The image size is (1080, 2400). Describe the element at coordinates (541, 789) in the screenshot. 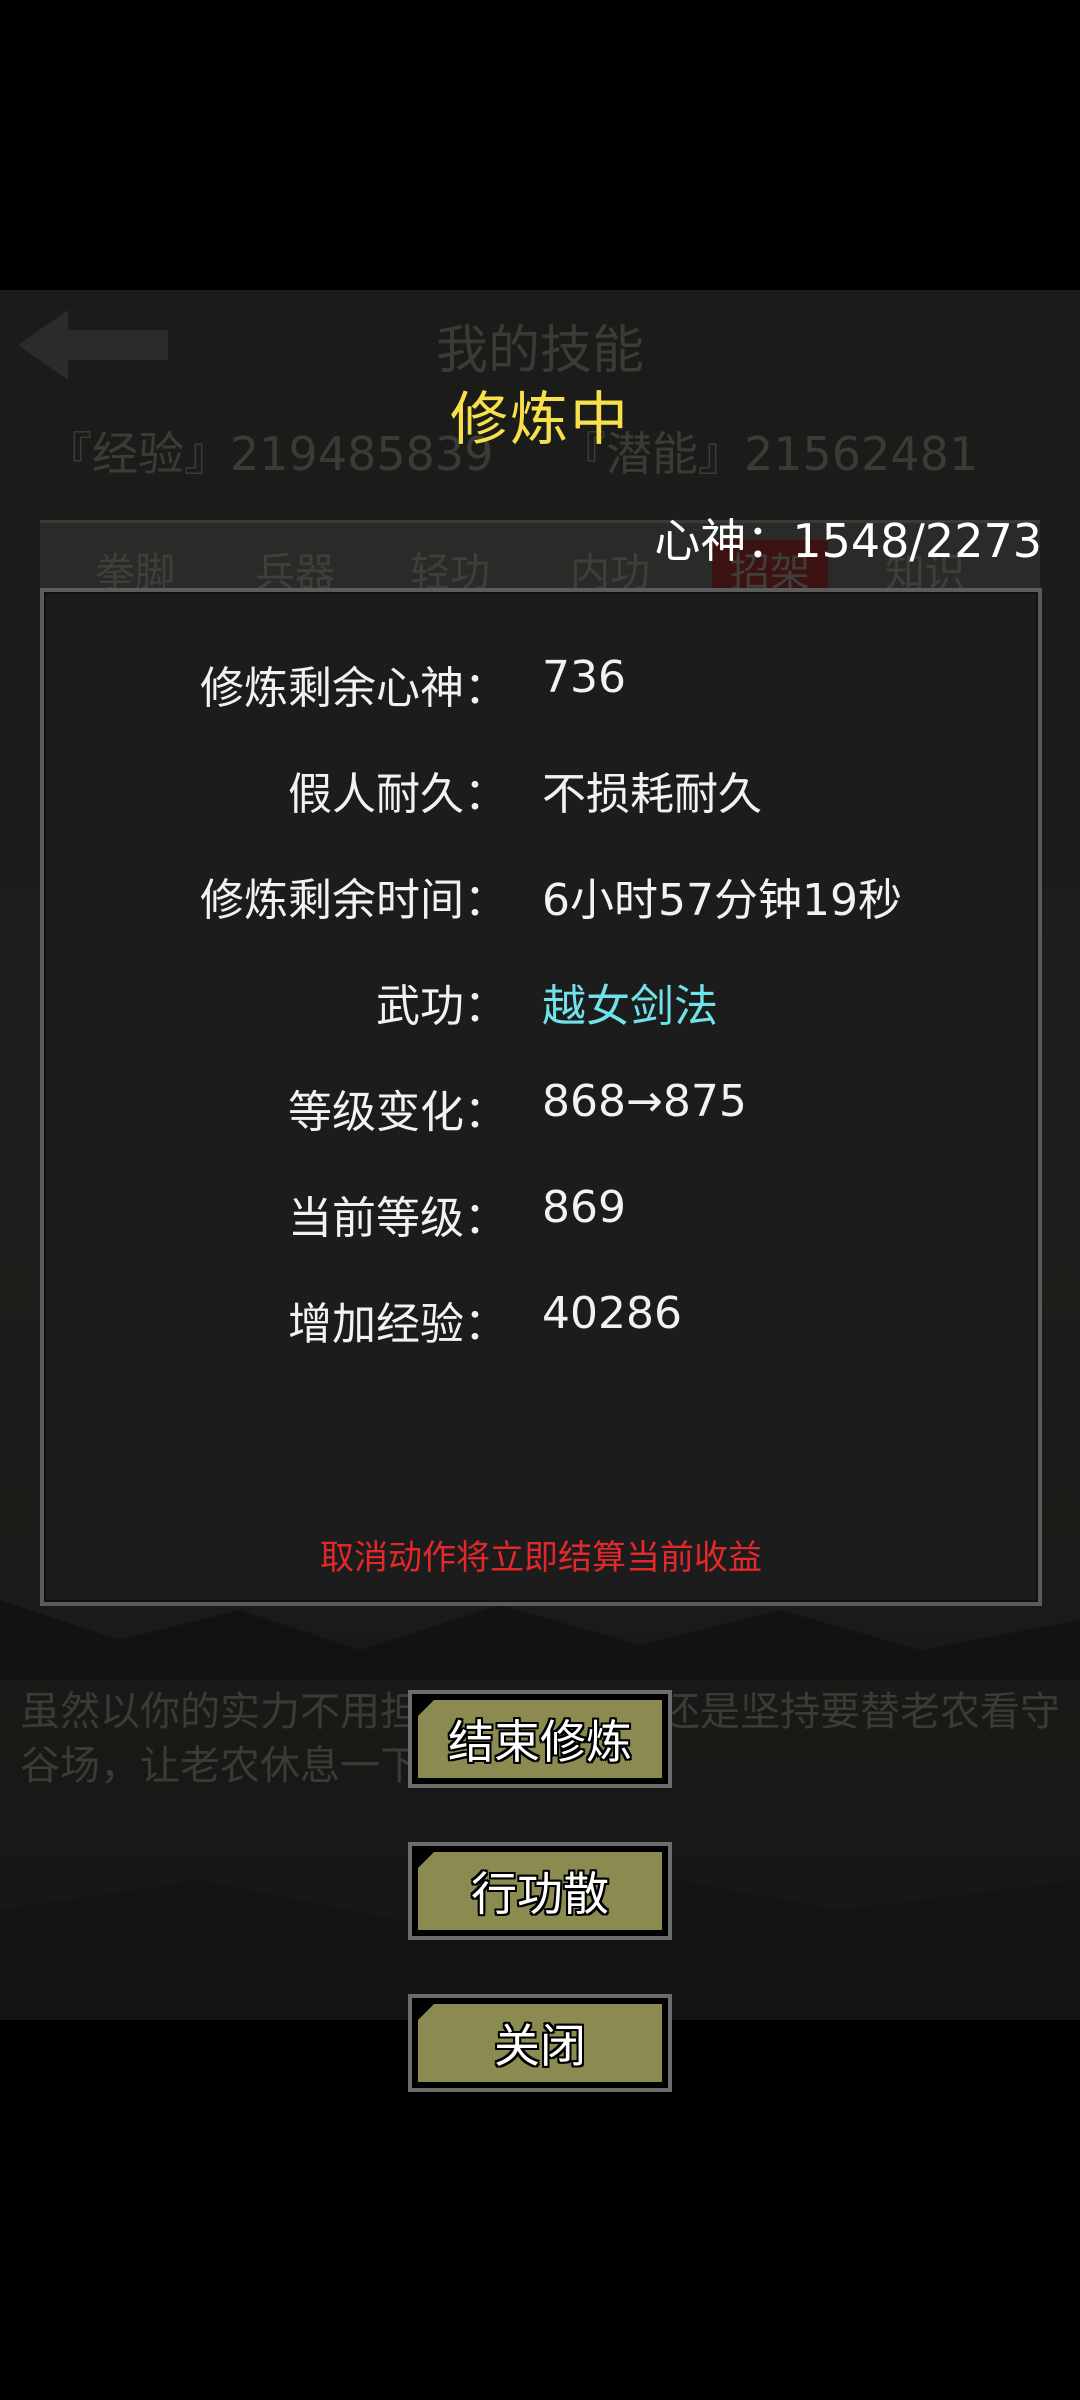

I see `info-row-dummy-durability: 假人耐久： 不损耗耐久` at that location.